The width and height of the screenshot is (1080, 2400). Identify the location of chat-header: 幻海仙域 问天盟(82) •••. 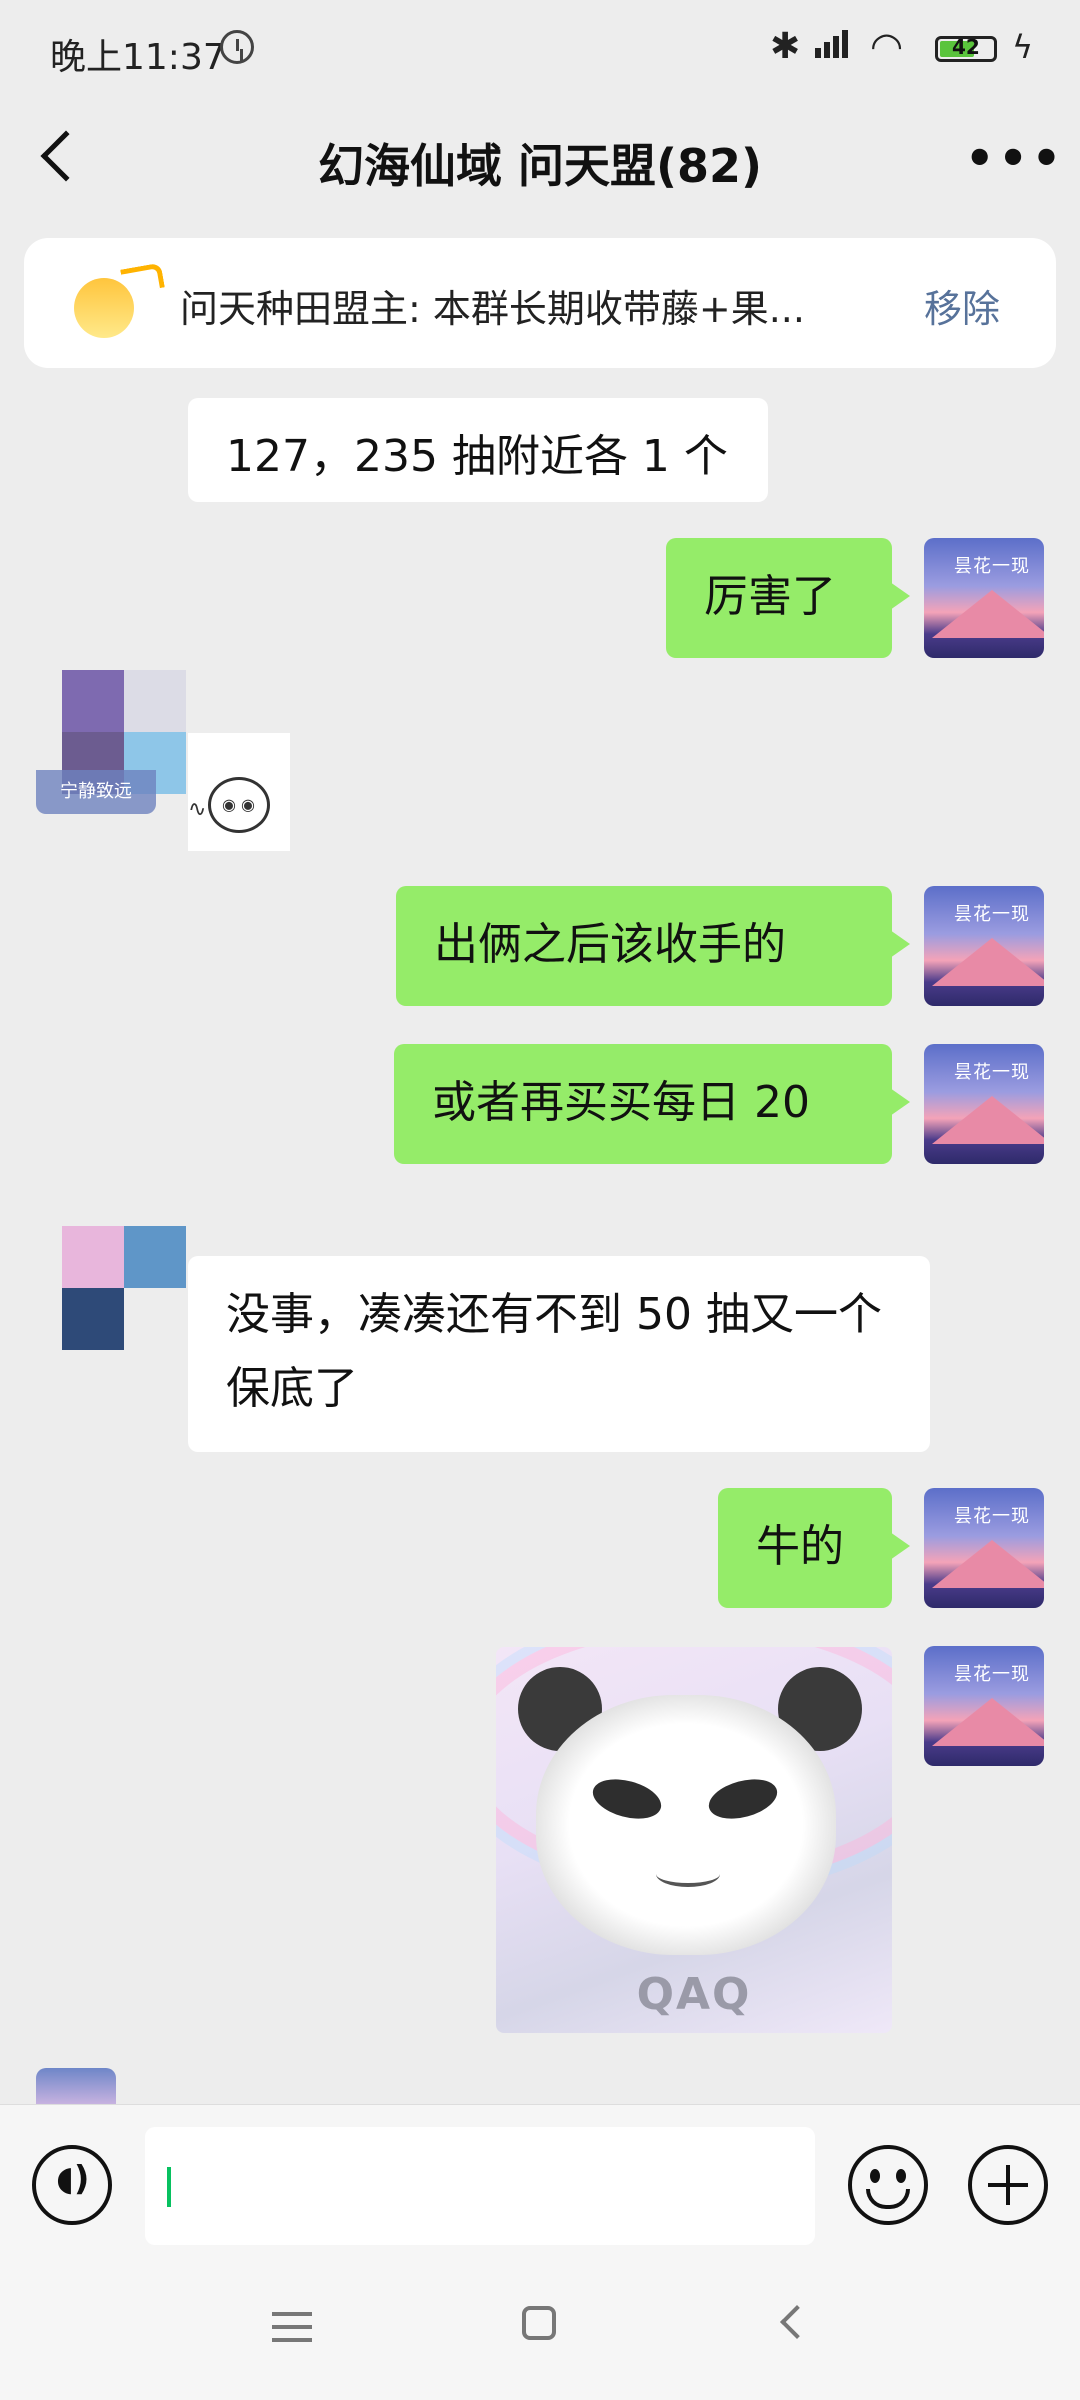
(540, 168).